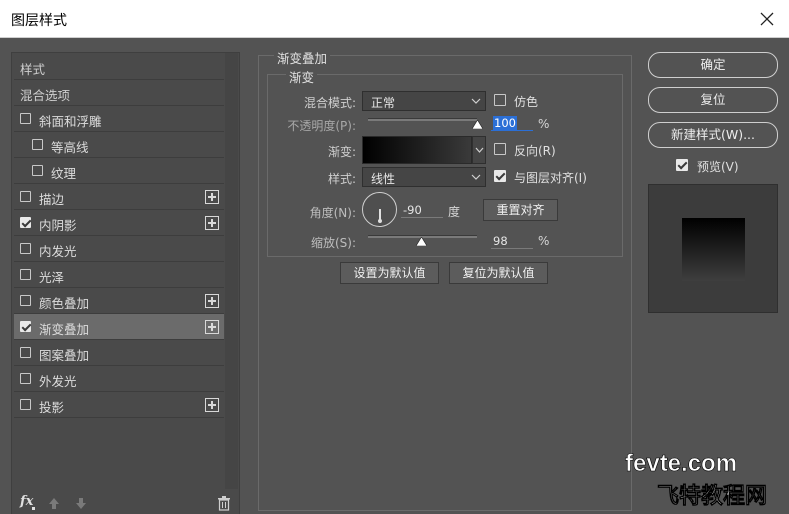 This screenshot has width=789, height=514. What do you see at coordinates (302, 57) in the screenshot?
I see `gradient-overlay-title: 渐变叠加` at bounding box center [302, 57].